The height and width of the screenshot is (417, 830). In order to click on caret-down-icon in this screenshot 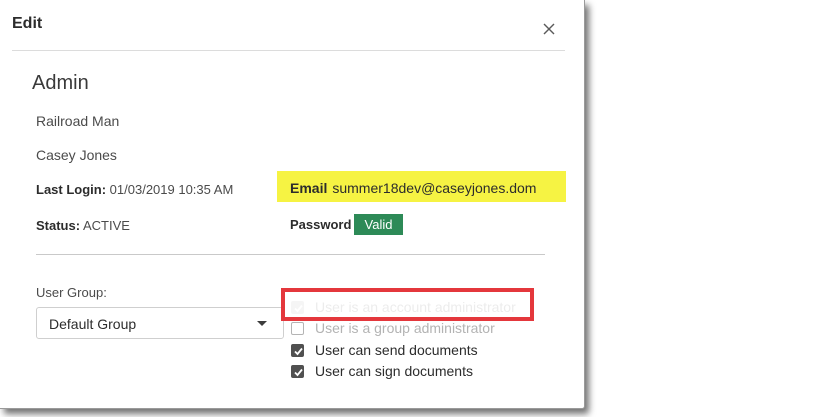, I will do `click(262, 323)`.